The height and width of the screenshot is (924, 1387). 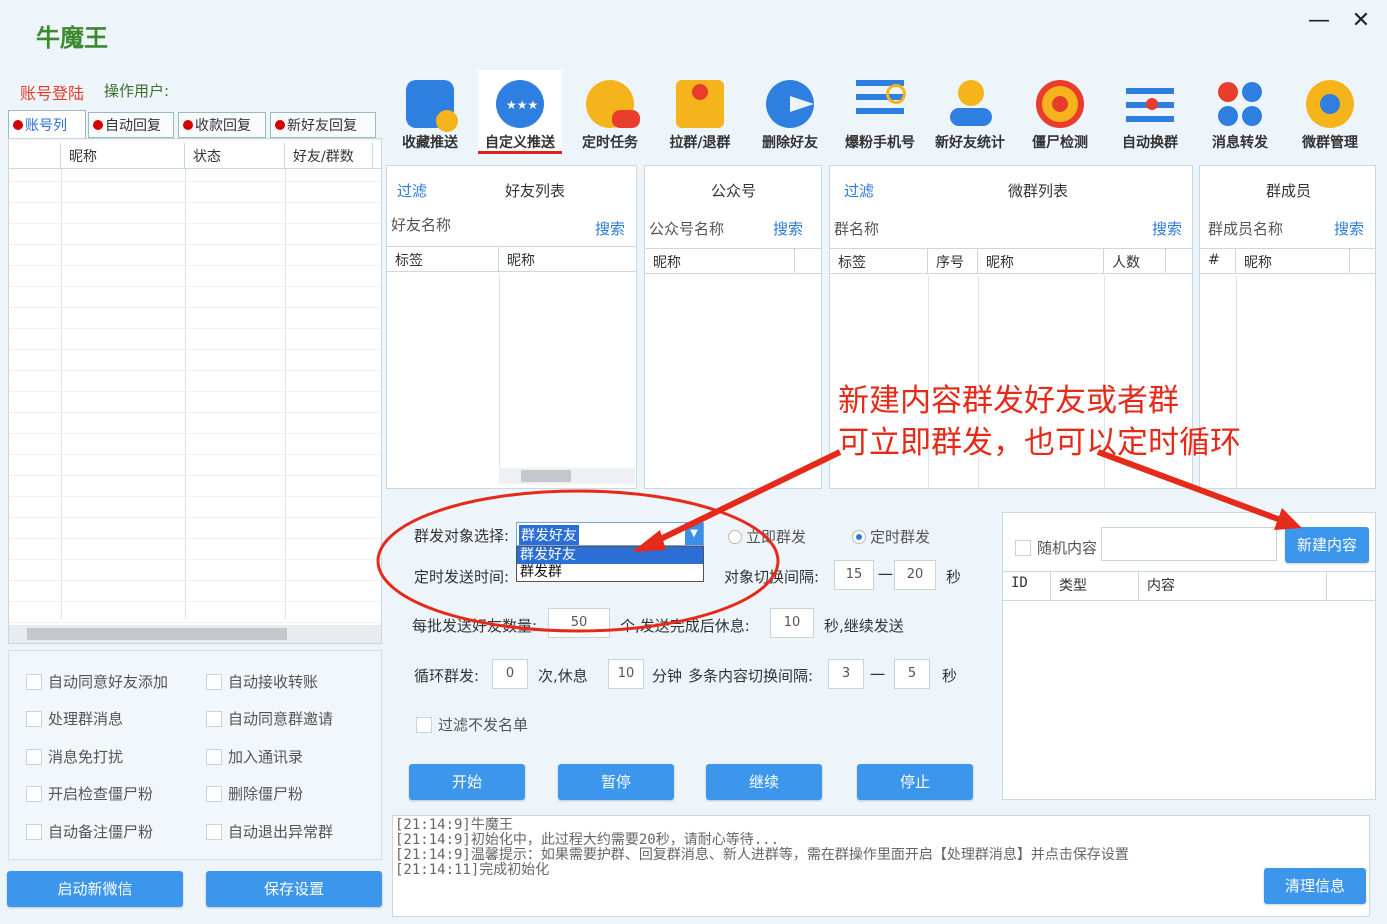 I want to click on col-header: 类型, so click(x=1095, y=586).